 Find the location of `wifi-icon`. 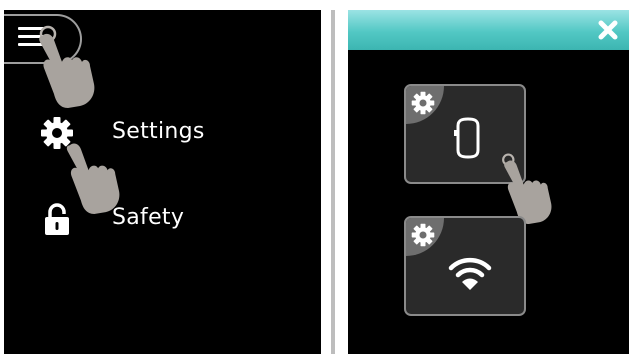

wifi-icon is located at coordinates (470, 273).